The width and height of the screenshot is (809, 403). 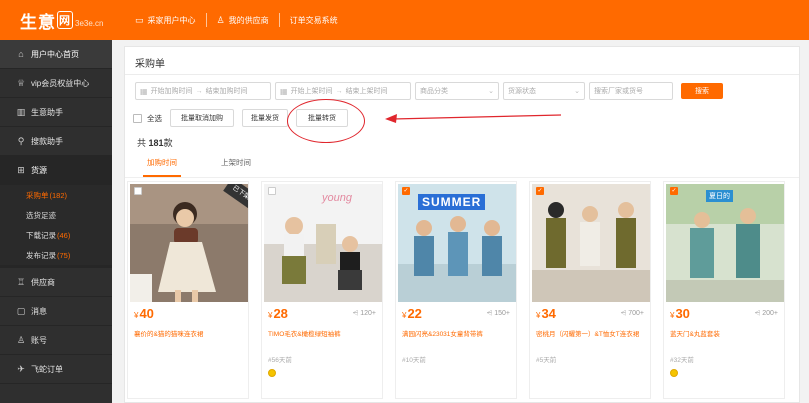 I want to click on sub-label: 下载记录, so click(x=41, y=235).